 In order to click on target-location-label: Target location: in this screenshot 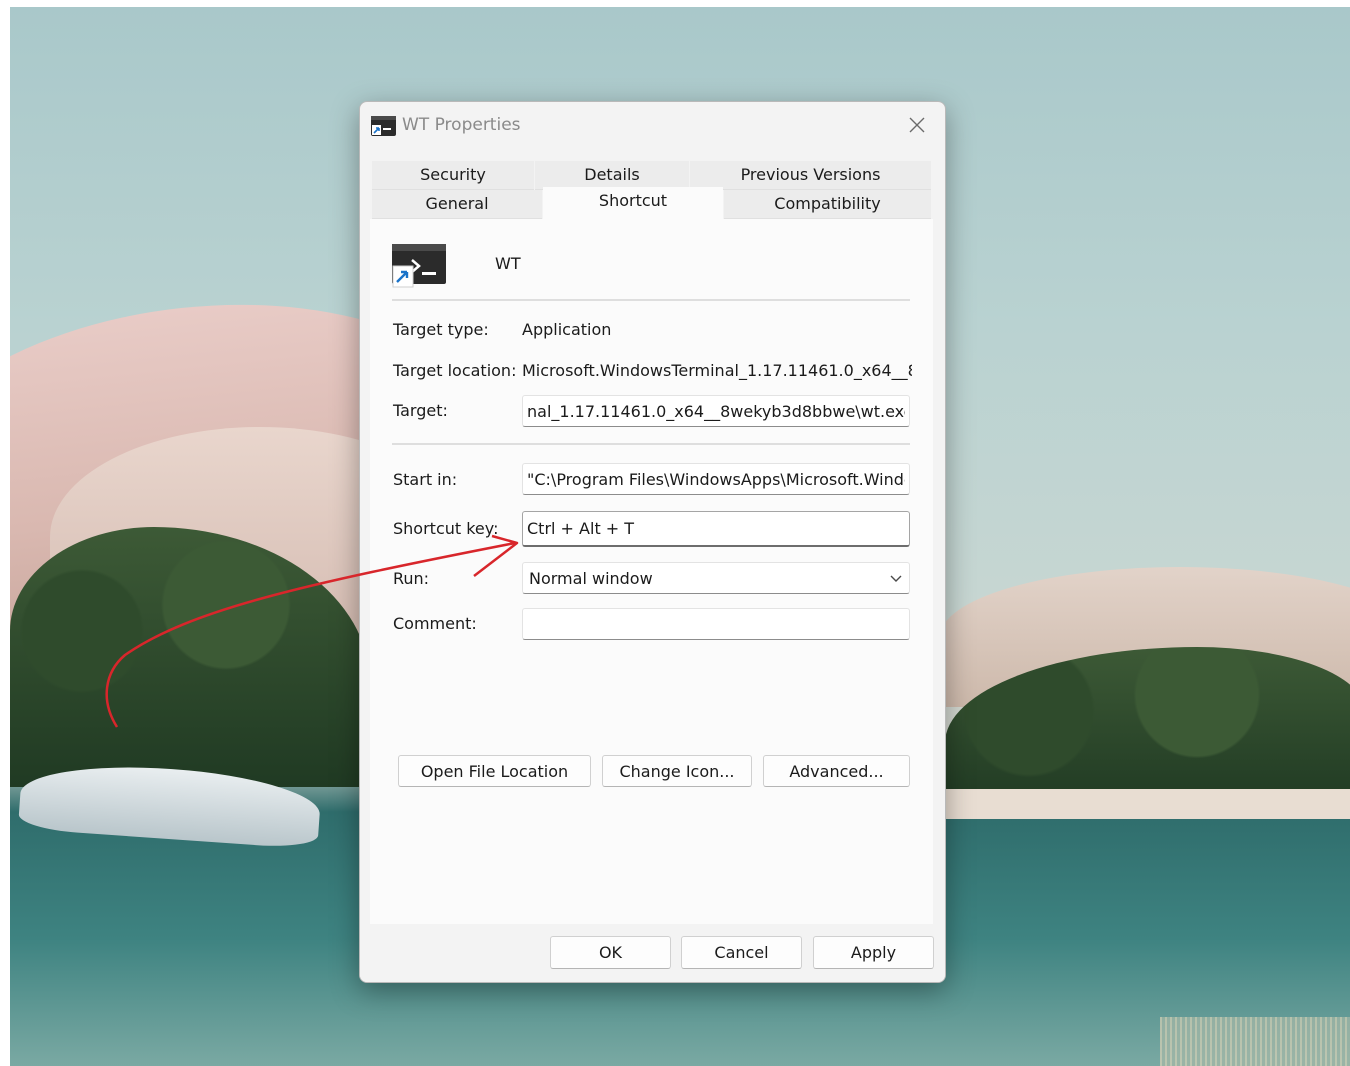, I will do `click(455, 370)`.